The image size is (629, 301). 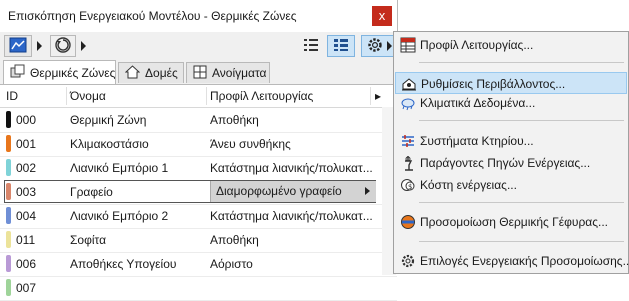 What do you see at coordinates (367, 191) in the screenshot?
I see `dropdown-arrow-icon` at bounding box center [367, 191].